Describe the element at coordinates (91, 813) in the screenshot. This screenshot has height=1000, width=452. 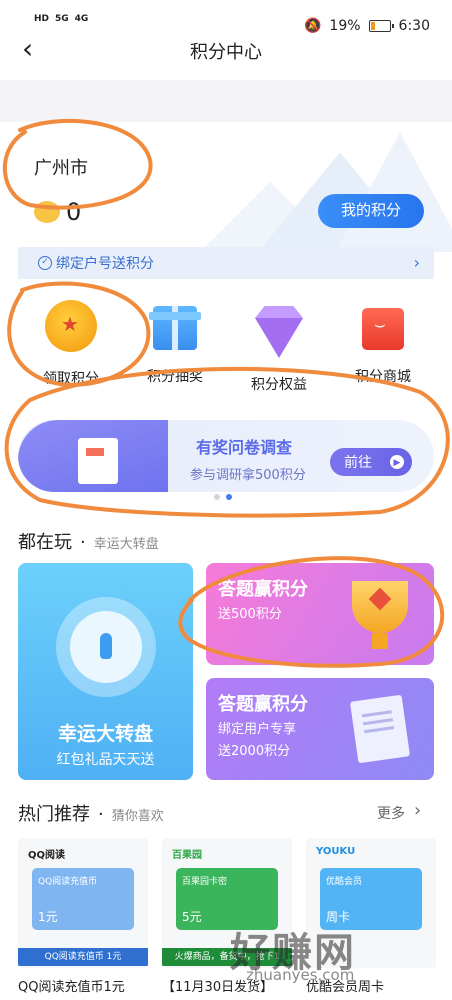
I see `hot-section-header: 热门推荐 · 猜你喜欢` at that location.